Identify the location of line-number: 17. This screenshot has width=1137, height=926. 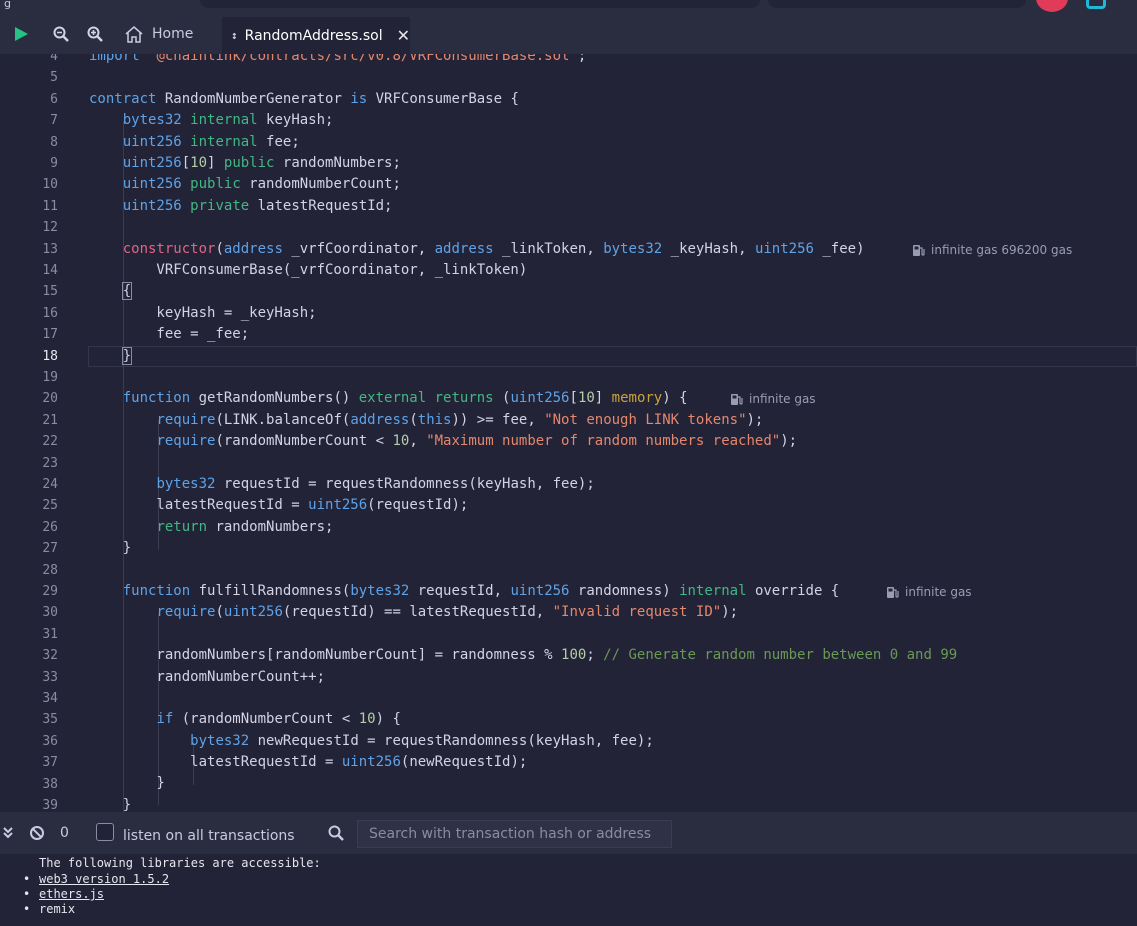
(50, 334).